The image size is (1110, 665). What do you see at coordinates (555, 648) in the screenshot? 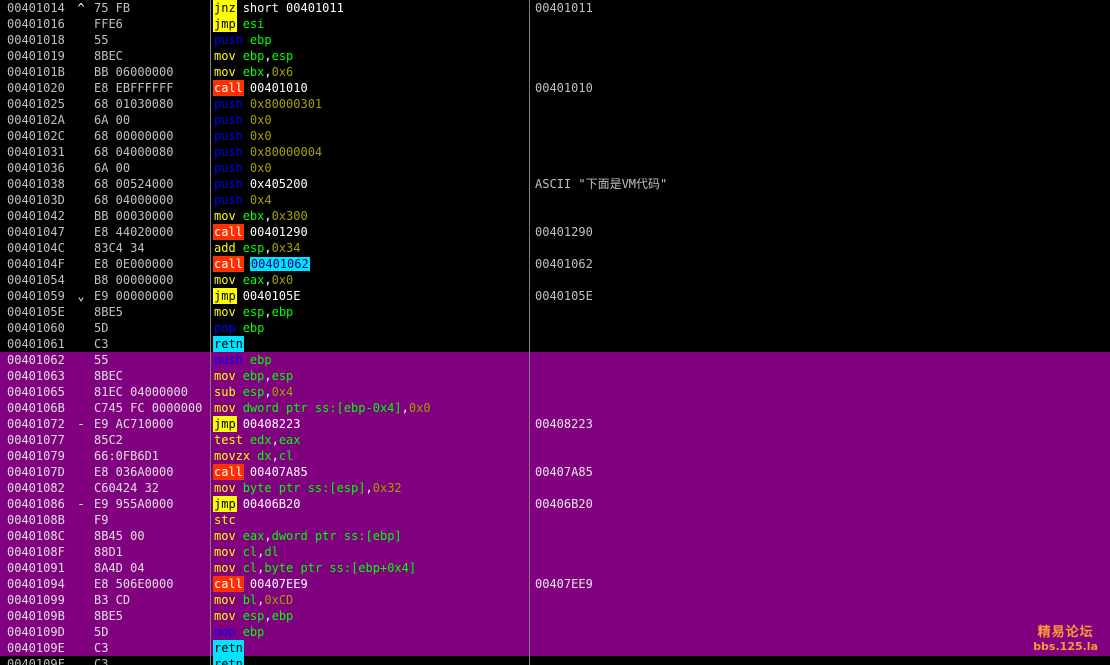
I see `disasm-row: 0040109E C3 retn` at bounding box center [555, 648].